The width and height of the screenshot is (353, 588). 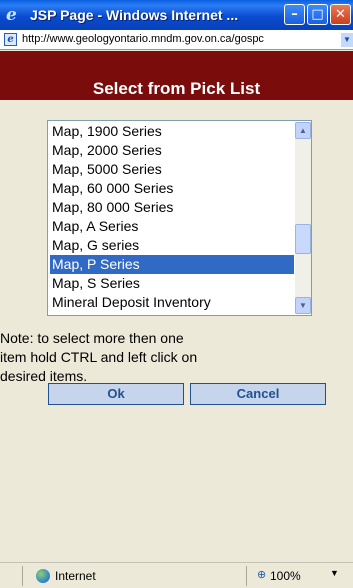 What do you see at coordinates (75, 576) in the screenshot?
I see `zone-label: Internet` at bounding box center [75, 576].